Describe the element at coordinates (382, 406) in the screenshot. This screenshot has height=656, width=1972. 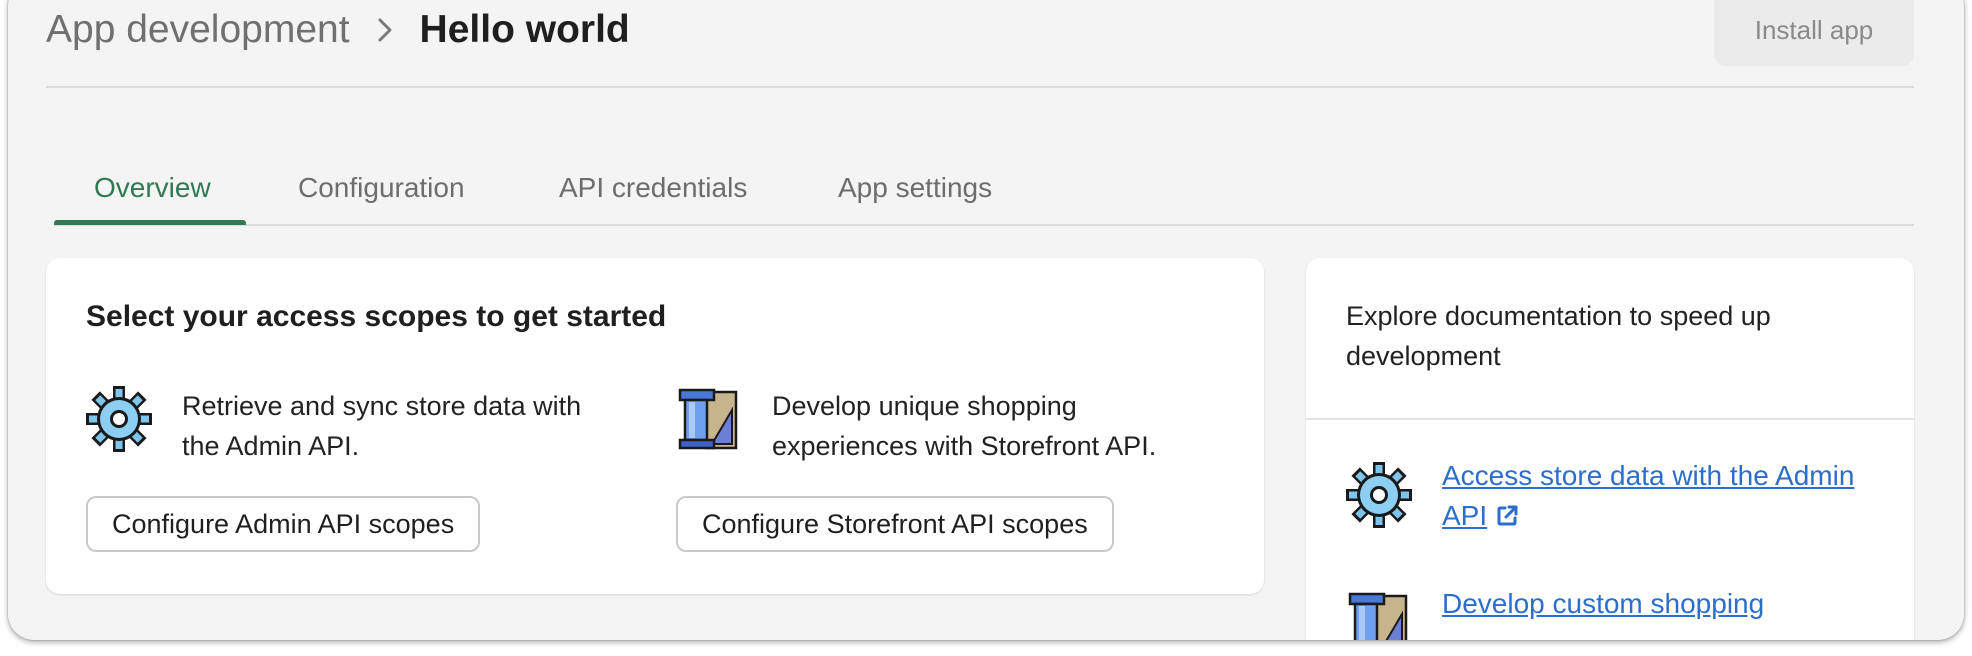
I see `admin-api-description-line: Retrieve and sync store data with` at that location.